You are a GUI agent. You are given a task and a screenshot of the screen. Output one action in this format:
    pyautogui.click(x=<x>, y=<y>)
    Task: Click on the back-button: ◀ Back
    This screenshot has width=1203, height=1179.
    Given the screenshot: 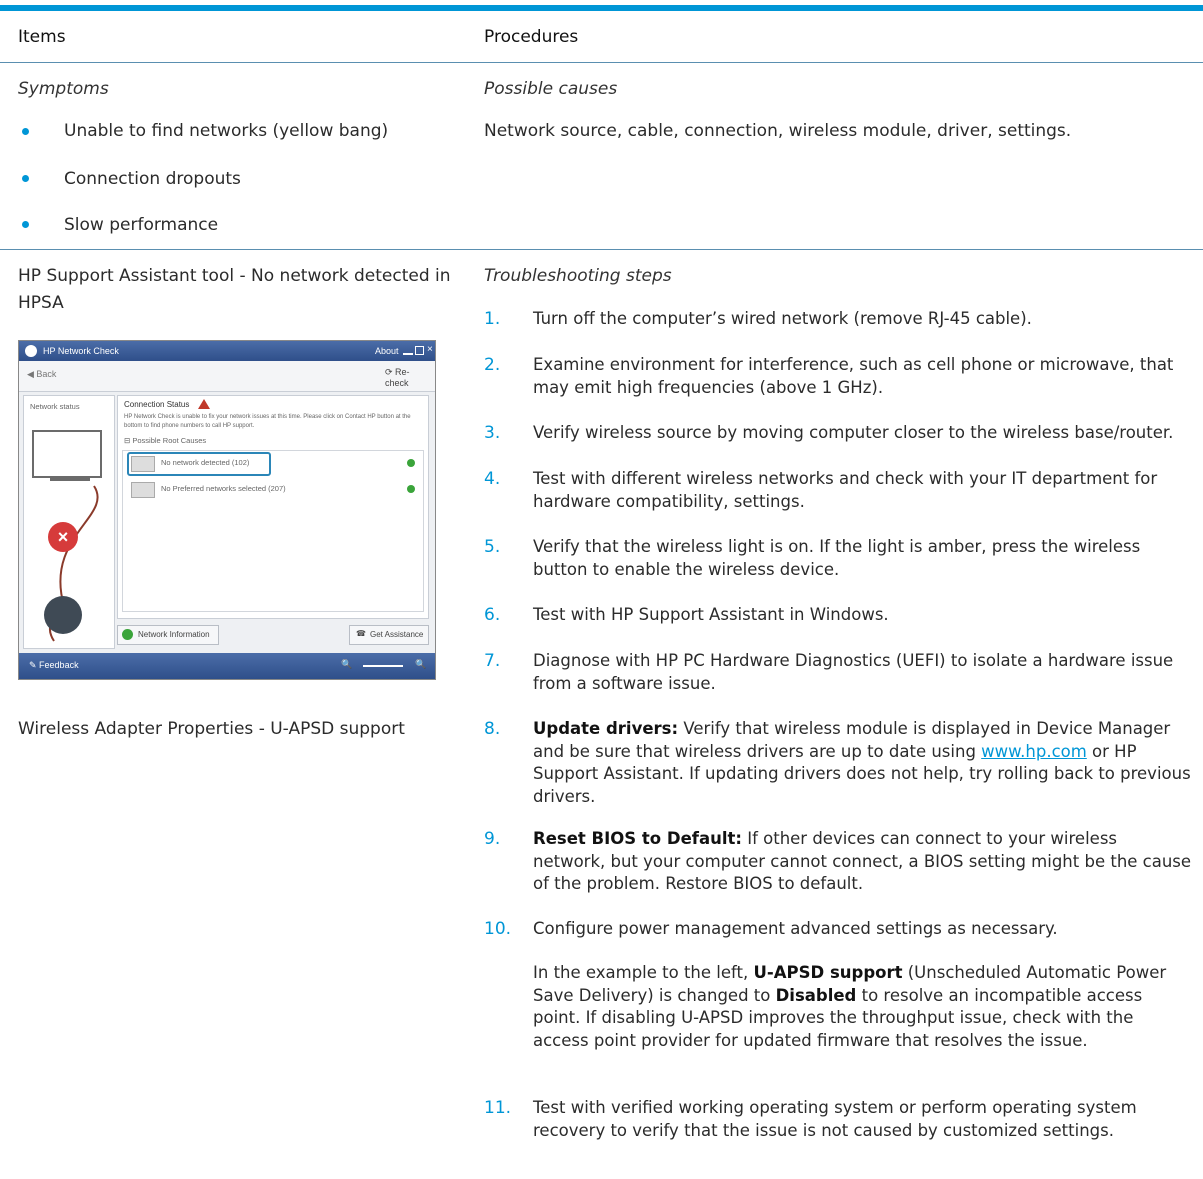 What is the action you would take?
    pyautogui.click(x=42, y=374)
    